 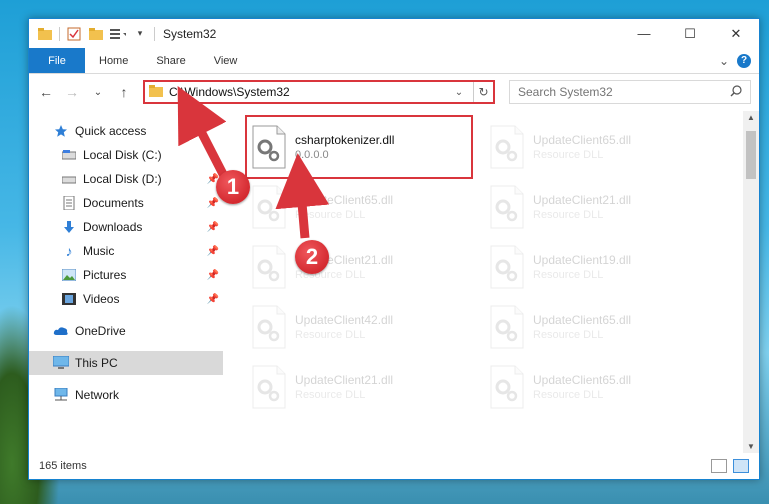 I want to click on file-item-csharptokenizer: csharptokenizer.dll 0.0.0.0, so click(x=359, y=147).